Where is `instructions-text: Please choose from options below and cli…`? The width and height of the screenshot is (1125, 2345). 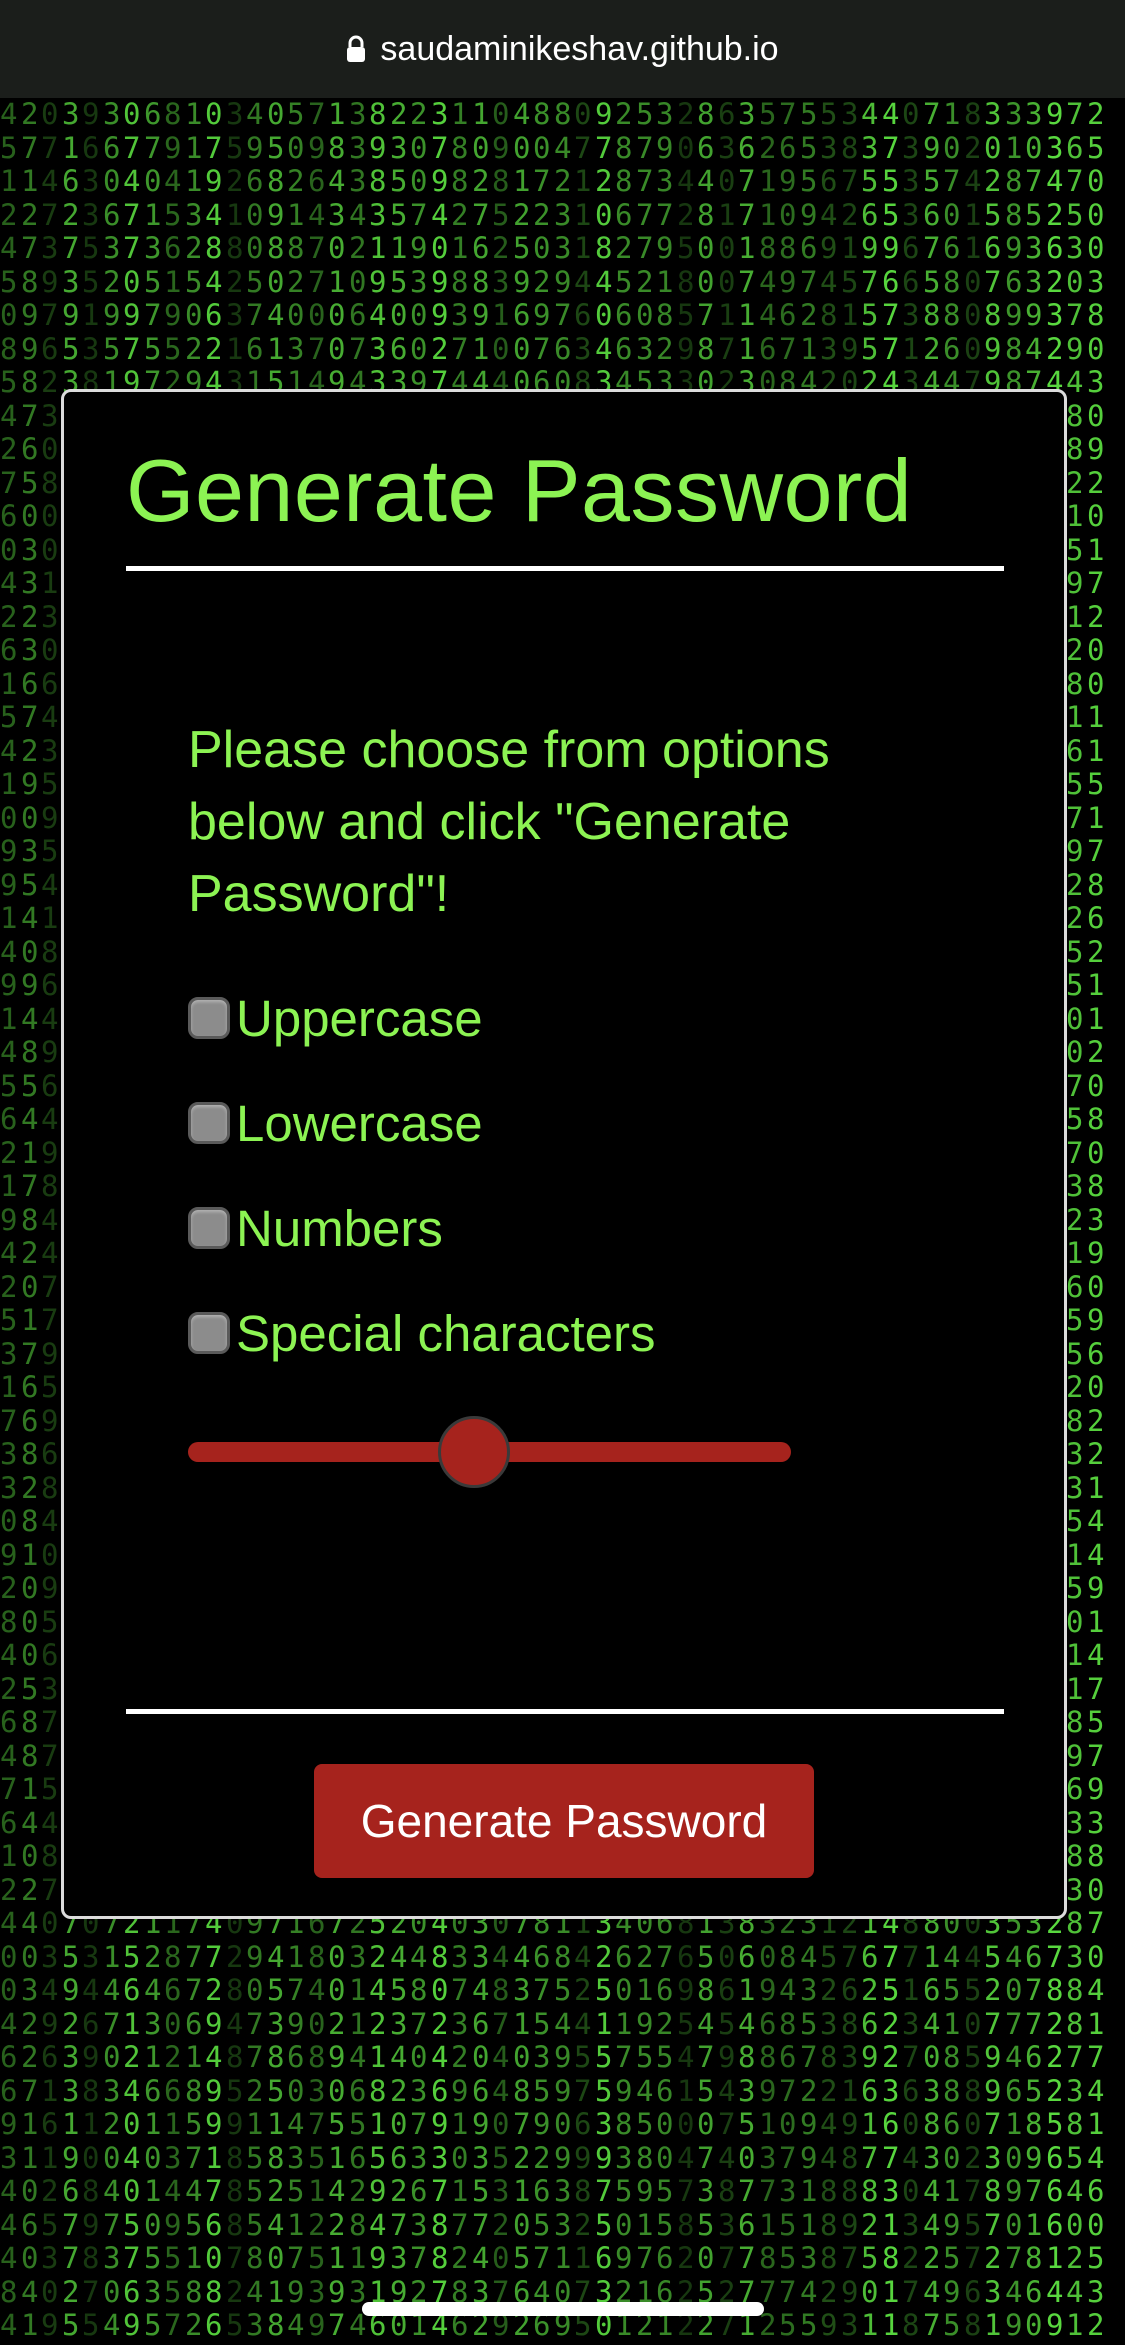 instructions-text: Please choose from options below and cli… is located at coordinates (509, 822).